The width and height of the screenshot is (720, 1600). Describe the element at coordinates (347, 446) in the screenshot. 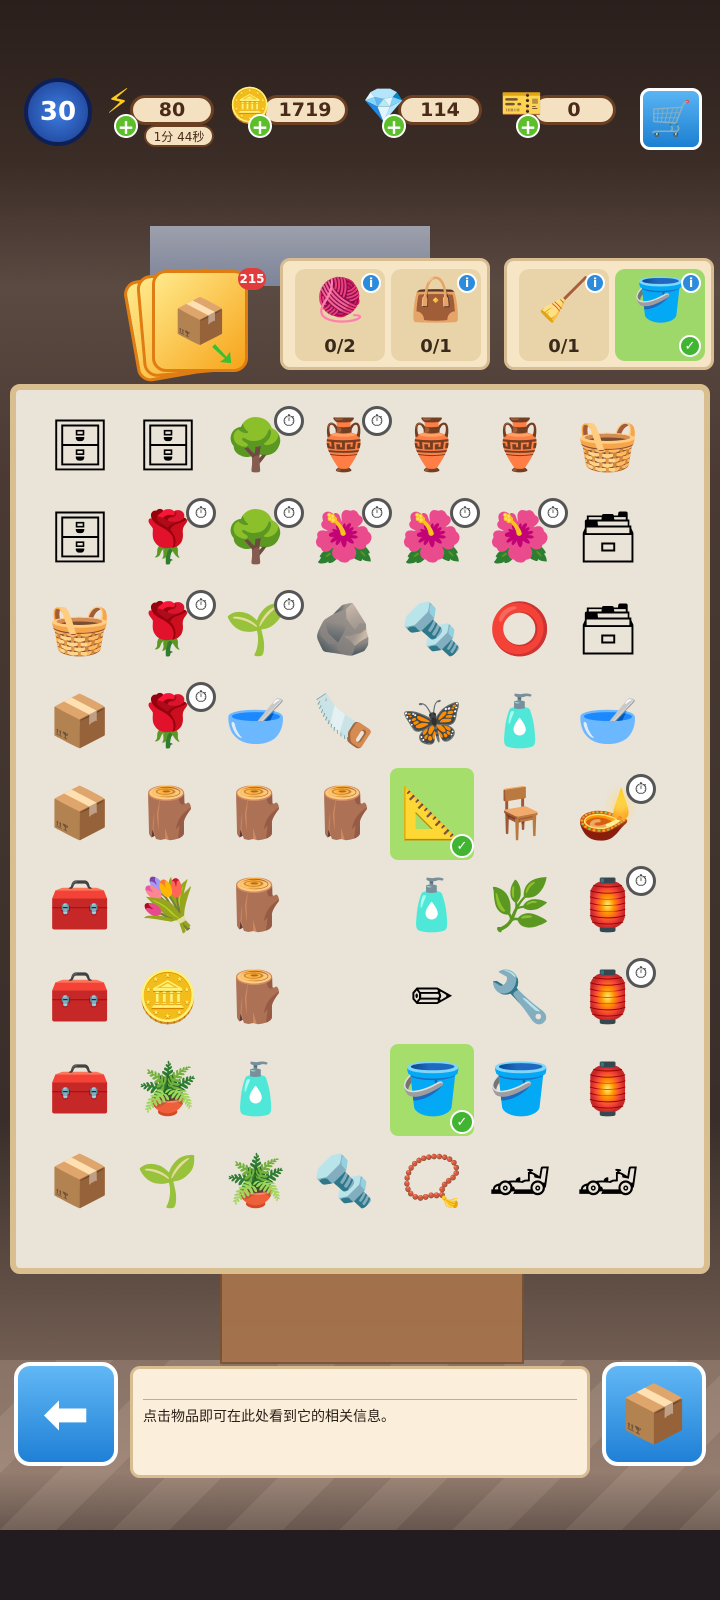

I see `board-cell-vase: 🏺 ⏱` at that location.